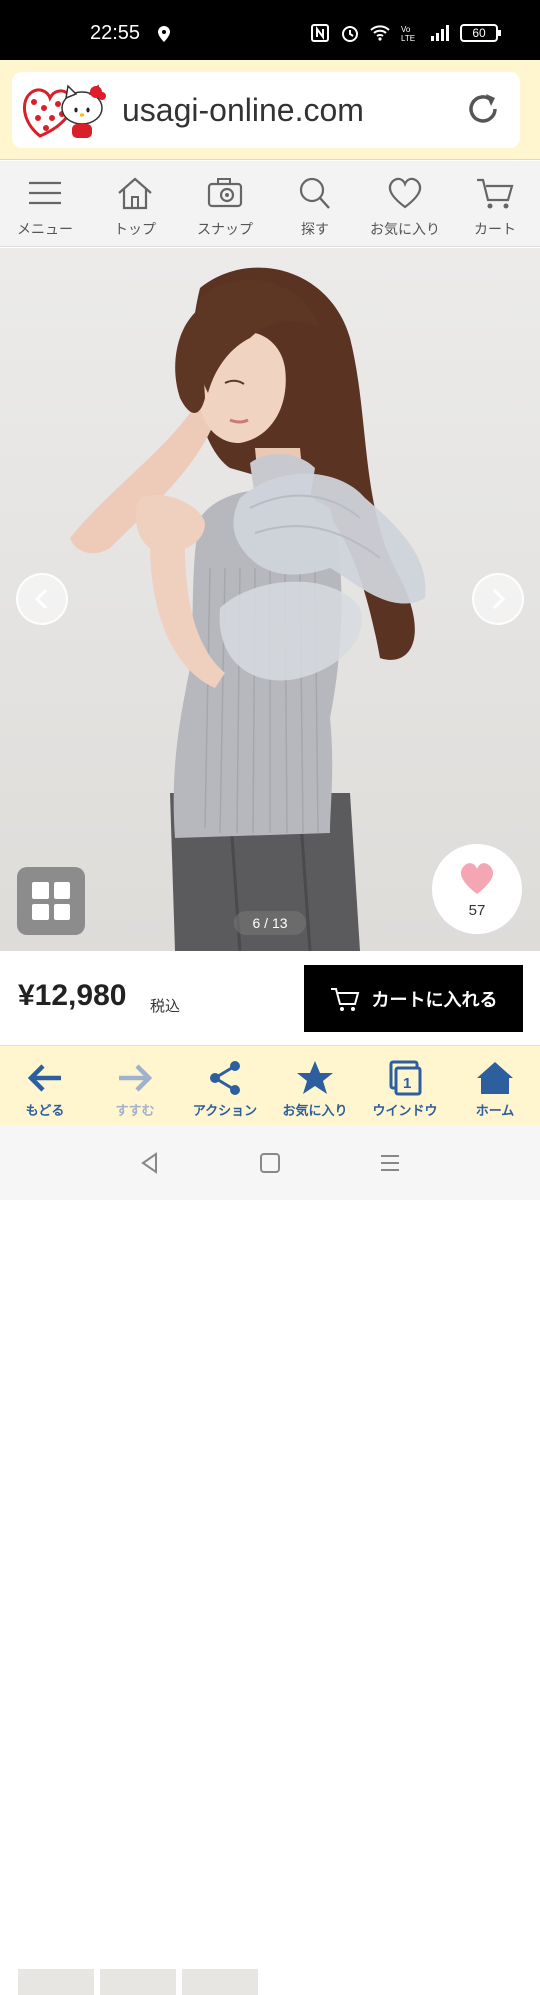 The image size is (540, 1995). What do you see at coordinates (315, 1111) in the screenshot?
I see `toolbar-label: お気に入り` at bounding box center [315, 1111].